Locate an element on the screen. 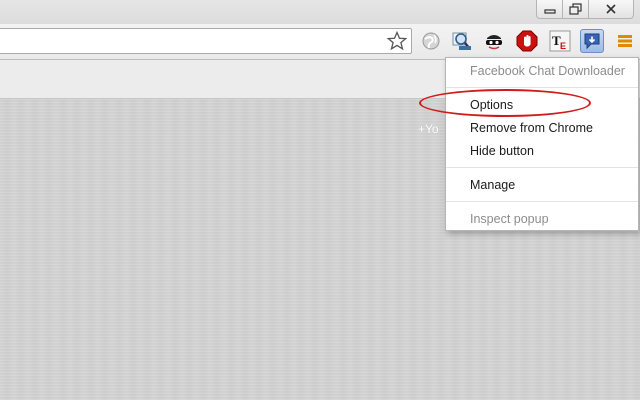  window-controls is located at coordinates (585, 9).